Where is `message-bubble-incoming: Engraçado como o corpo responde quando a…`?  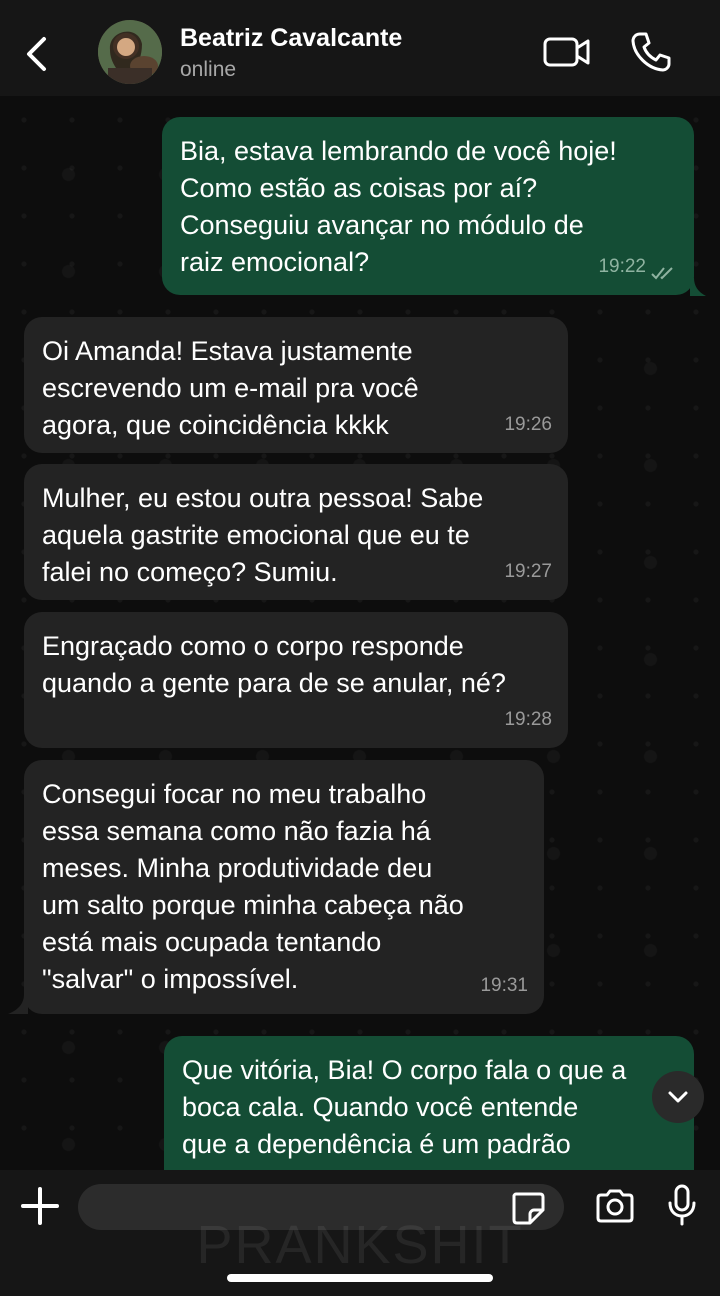
message-bubble-incoming: Engraçado como o corpo responde quando a… is located at coordinates (296, 680).